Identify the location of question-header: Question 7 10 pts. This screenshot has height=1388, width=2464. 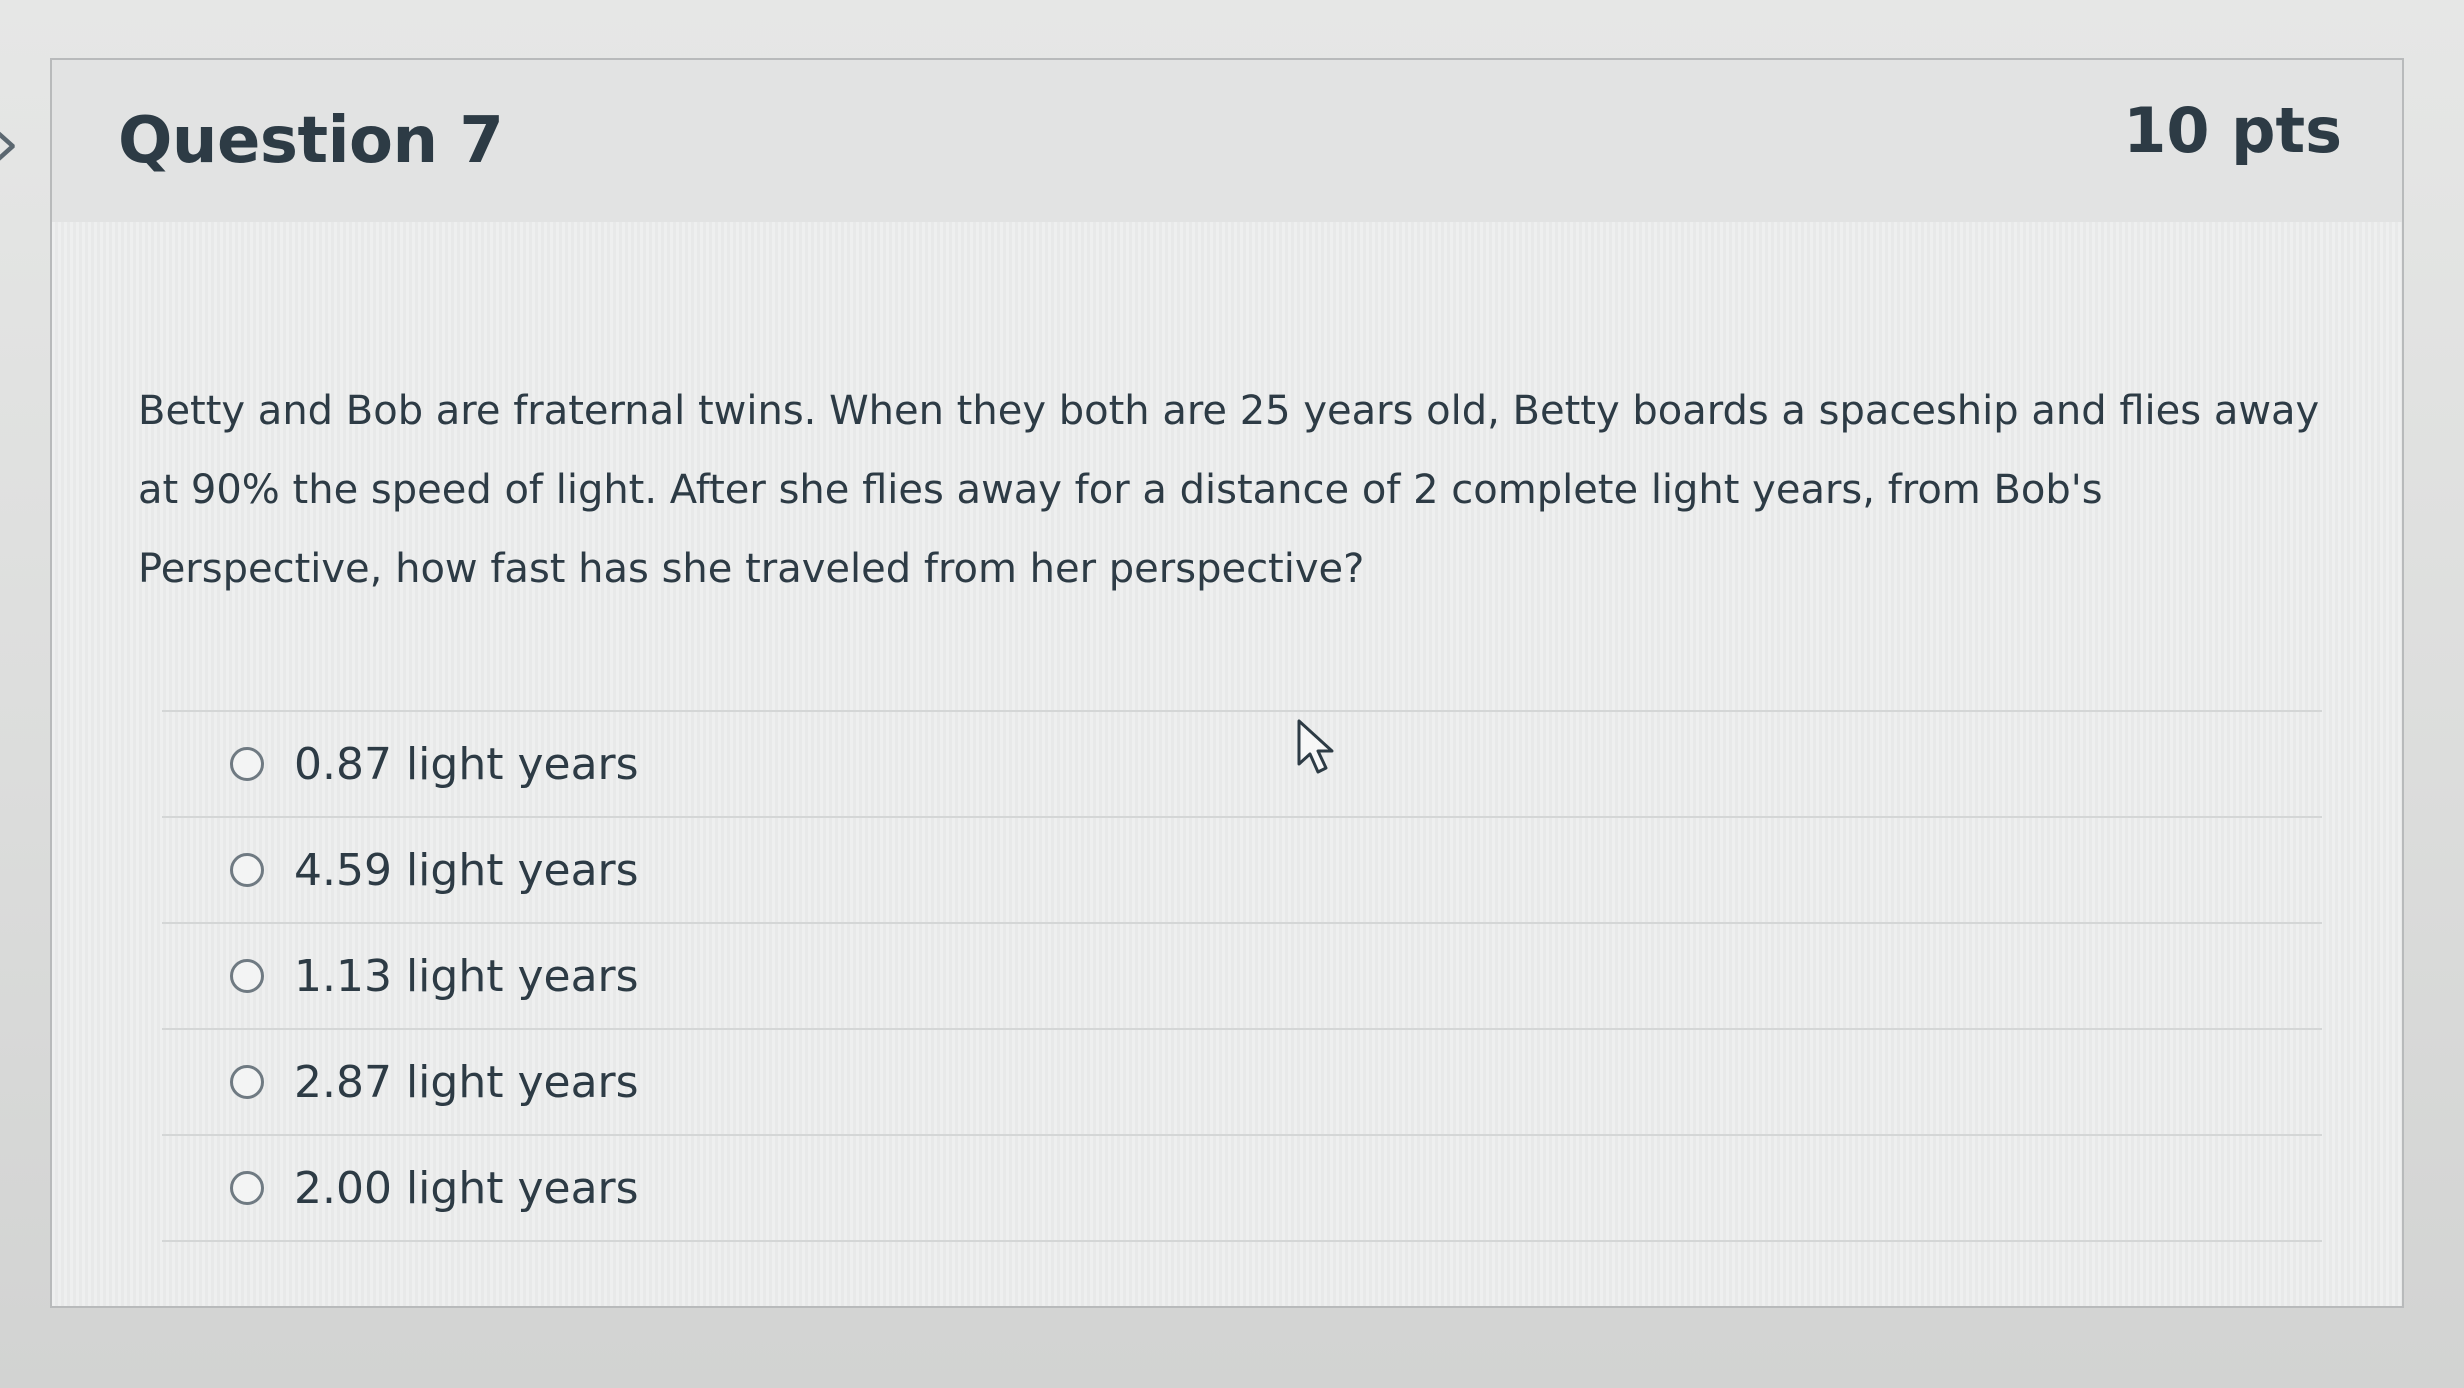
(1227, 142).